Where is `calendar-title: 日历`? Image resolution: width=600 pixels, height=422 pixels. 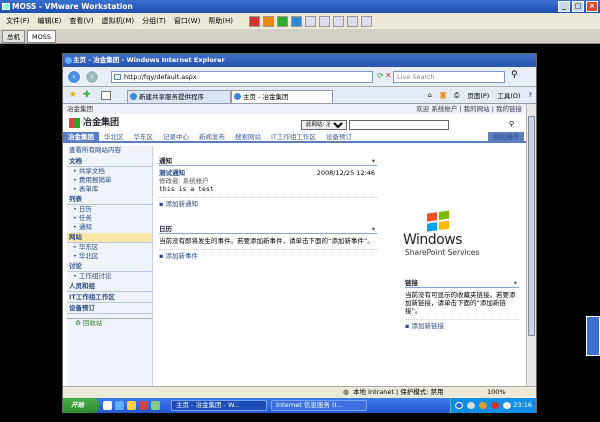 calendar-title: 日历 is located at coordinates (165, 229).